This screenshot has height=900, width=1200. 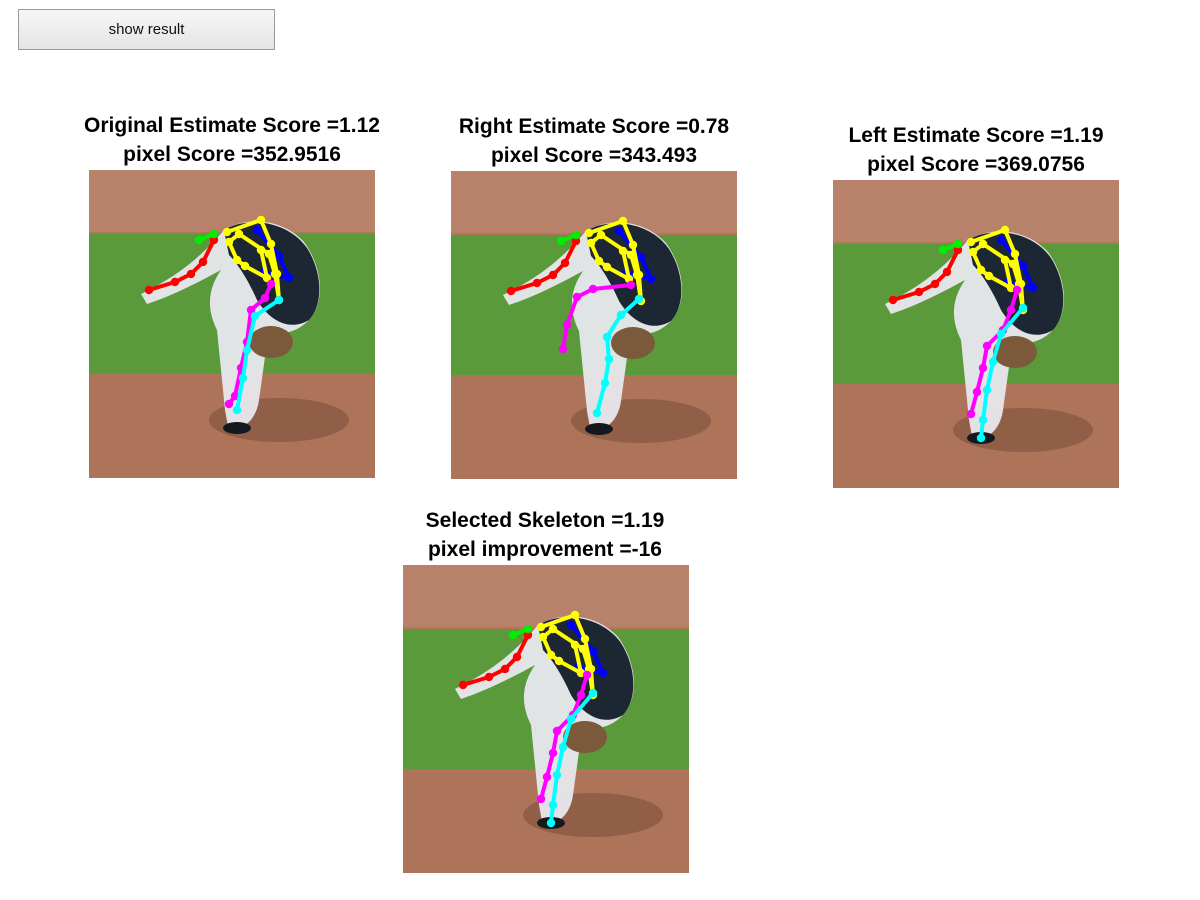 I want to click on pose-image-selected, so click(x=546, y=719).